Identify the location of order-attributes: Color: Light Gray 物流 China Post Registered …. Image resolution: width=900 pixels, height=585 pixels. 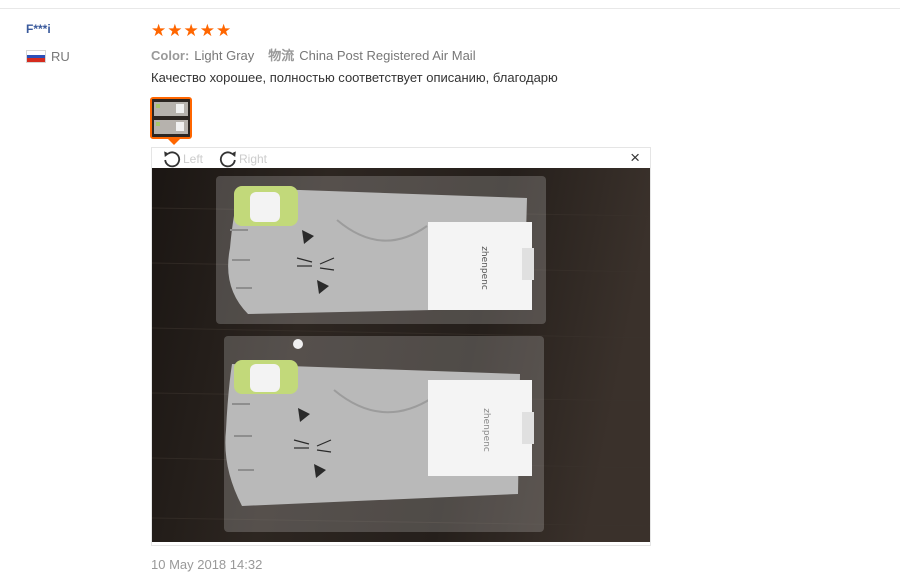
(313, 54).